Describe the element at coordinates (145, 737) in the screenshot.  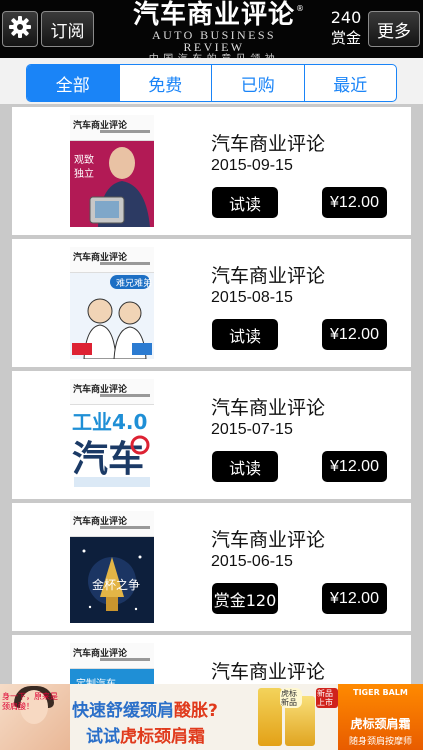
I see `ad-subheadline: 试试虎标颈肩霜` at that location.